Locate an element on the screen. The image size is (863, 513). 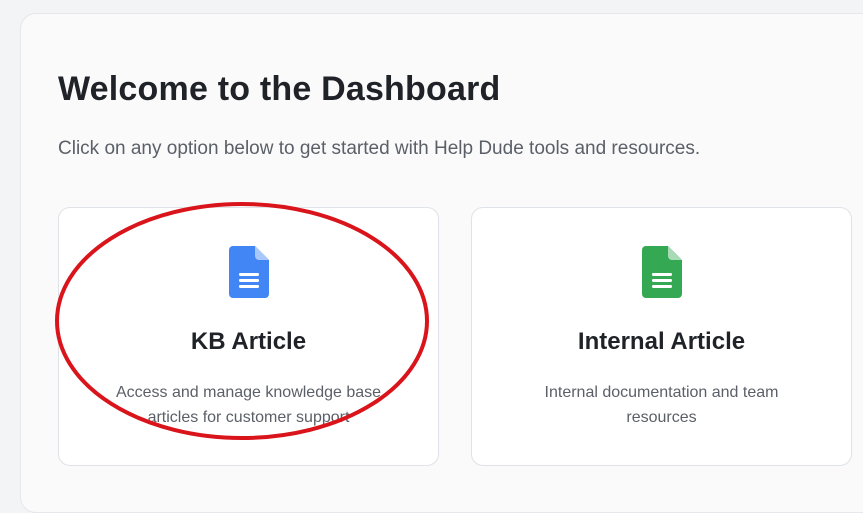
card-title: Internal Article is located at coordinates (661, 341).